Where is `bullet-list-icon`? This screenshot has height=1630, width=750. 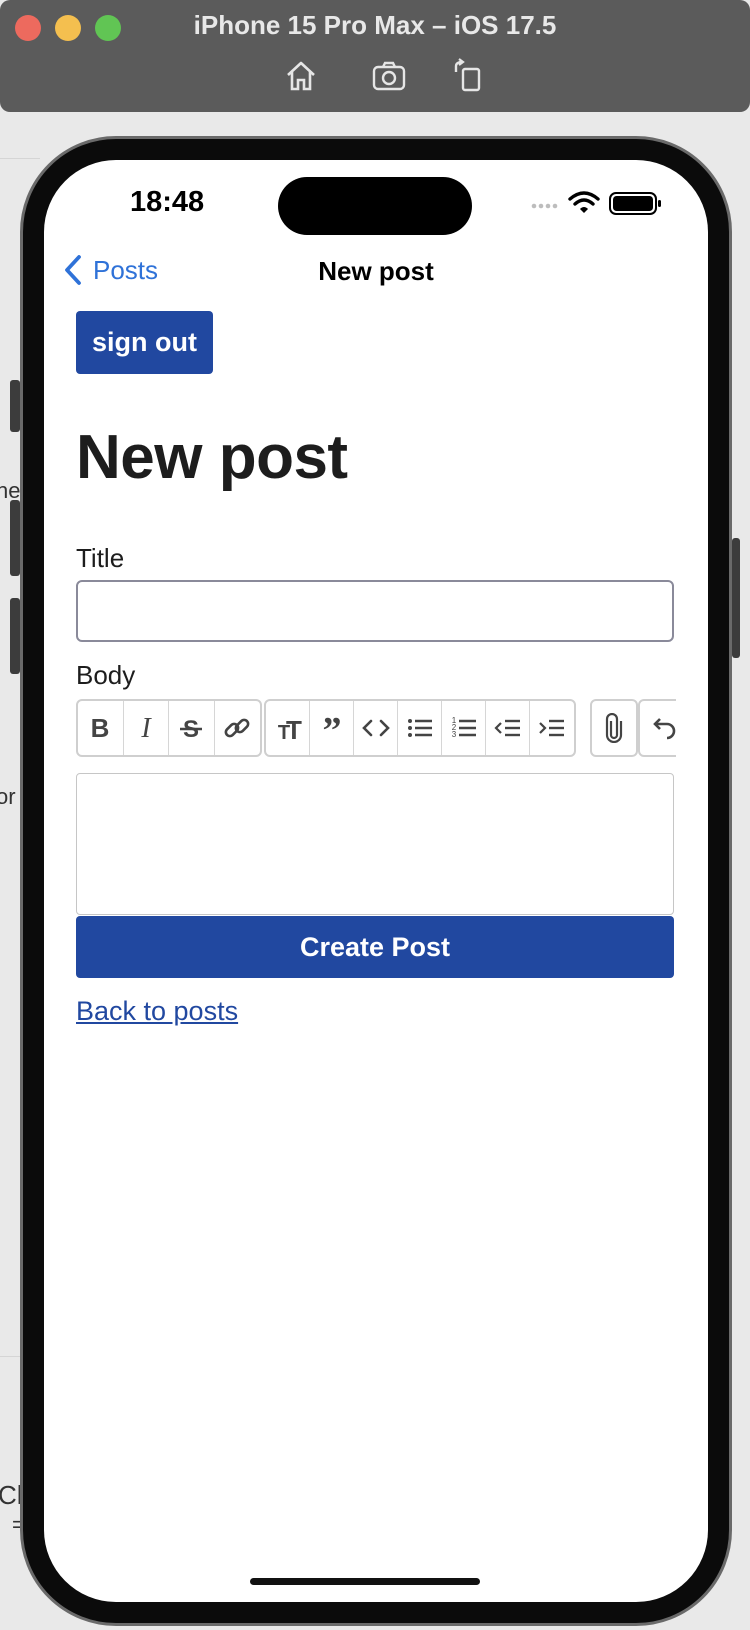
bullet-list-icon is located at coordinates (420, 728).